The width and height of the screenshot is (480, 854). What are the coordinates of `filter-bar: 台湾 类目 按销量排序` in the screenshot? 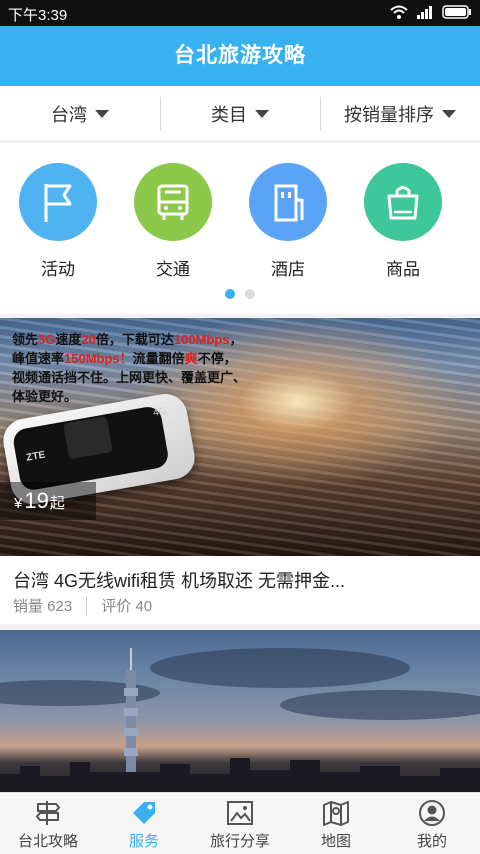 It's located at (240, 114).